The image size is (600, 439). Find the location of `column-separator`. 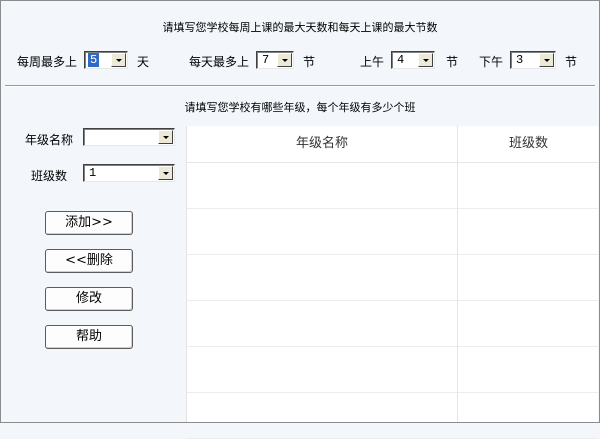

column-separator is located at coordinates (457, 274).